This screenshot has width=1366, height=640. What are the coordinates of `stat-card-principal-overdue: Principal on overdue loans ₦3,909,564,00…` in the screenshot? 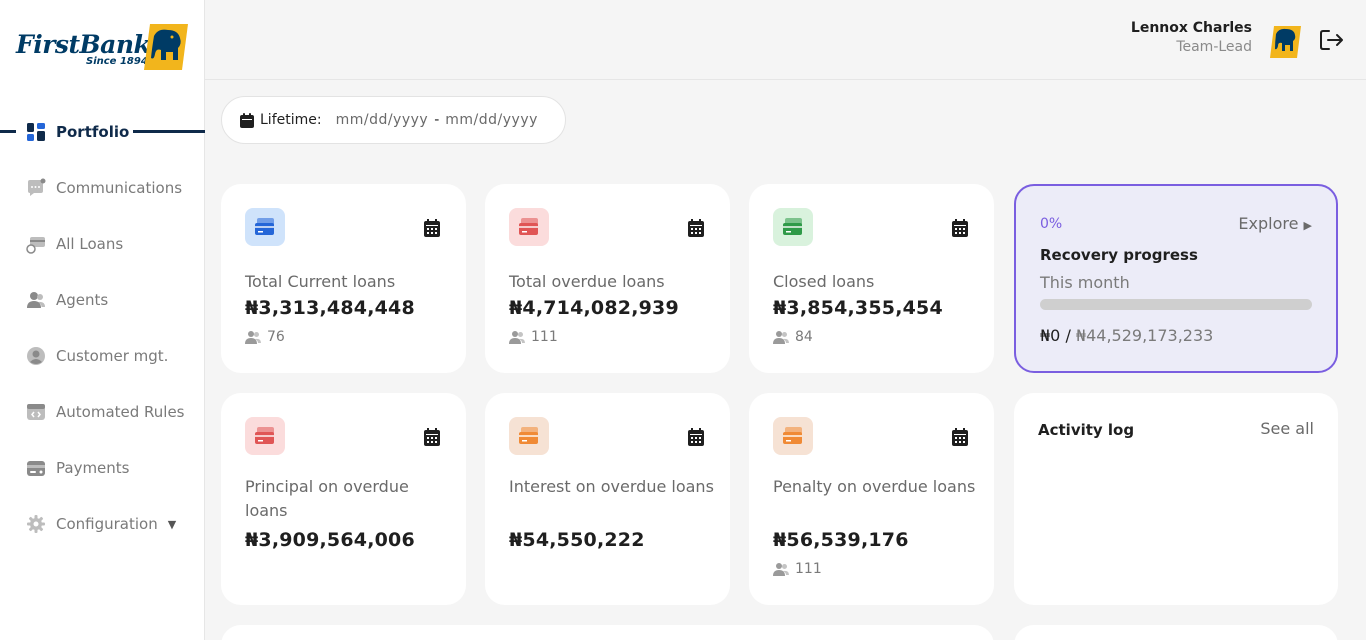 It's located at (343, 499).